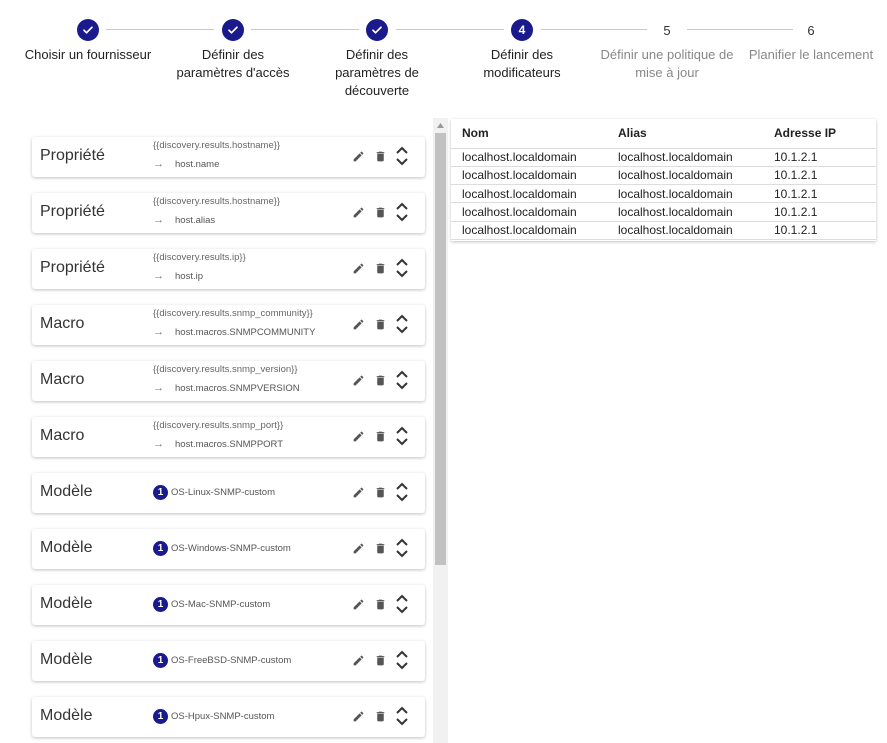  What do you see at coordinates (819, 134) in the screenshot?
I see `column-header-ip: Adresse IP` at bounding box center [819, 134].